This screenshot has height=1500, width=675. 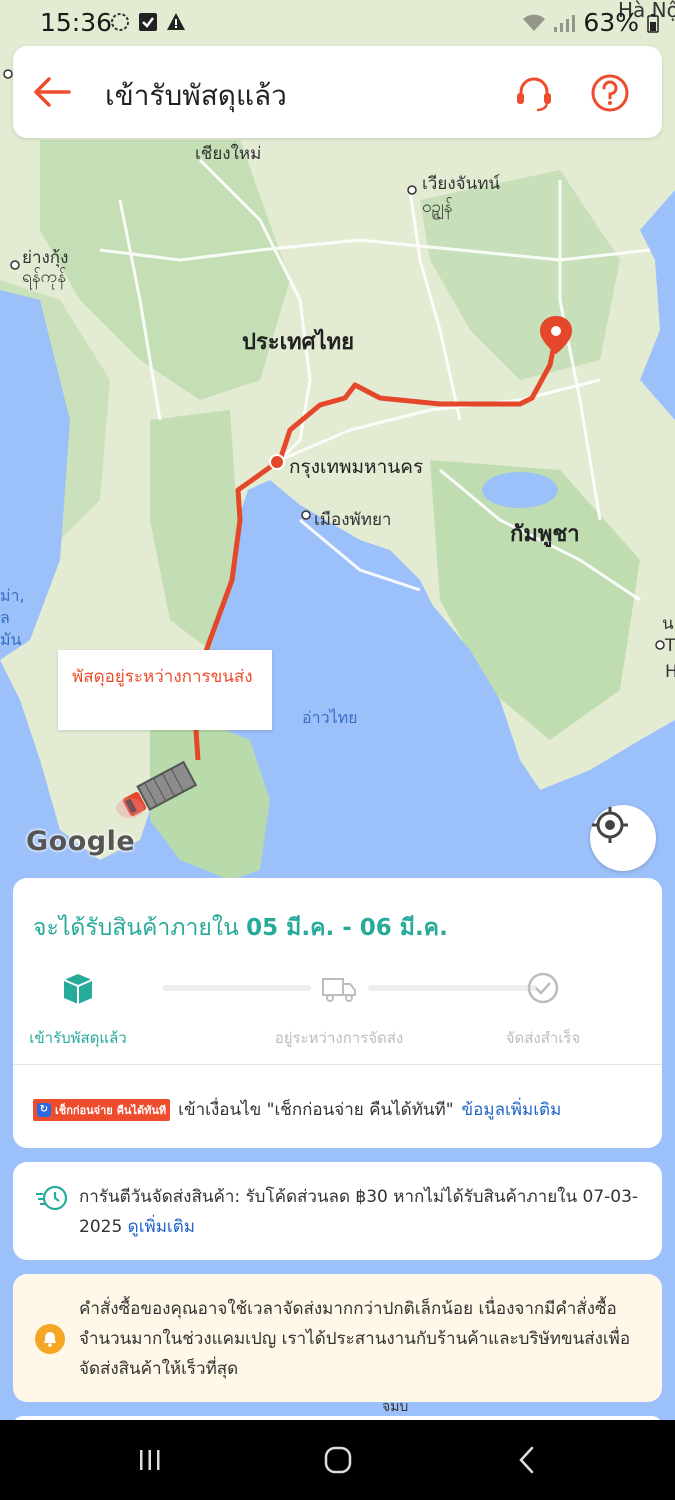 I want to click on google-logo: Google, so click(x=81, y=841).